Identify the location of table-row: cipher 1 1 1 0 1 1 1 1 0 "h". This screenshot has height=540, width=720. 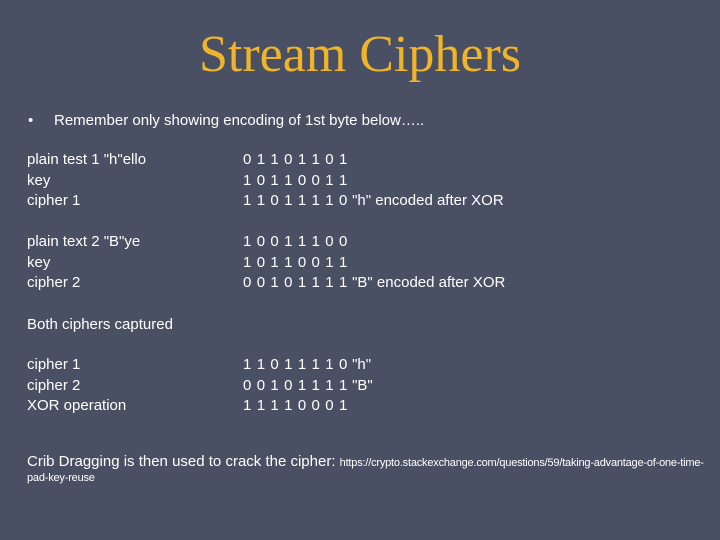
(200, 365).